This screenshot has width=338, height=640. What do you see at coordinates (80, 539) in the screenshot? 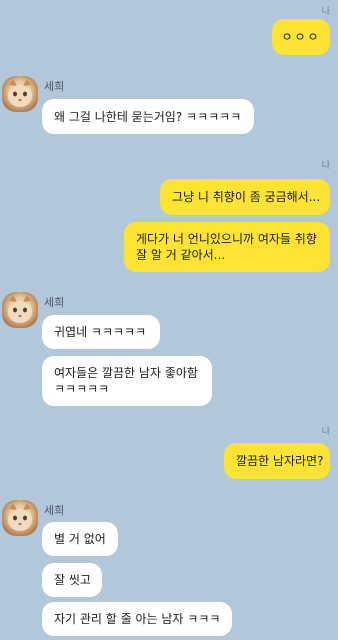
I see `message-bubble-other: 별 거 없어` at bounding box center [80, 539].